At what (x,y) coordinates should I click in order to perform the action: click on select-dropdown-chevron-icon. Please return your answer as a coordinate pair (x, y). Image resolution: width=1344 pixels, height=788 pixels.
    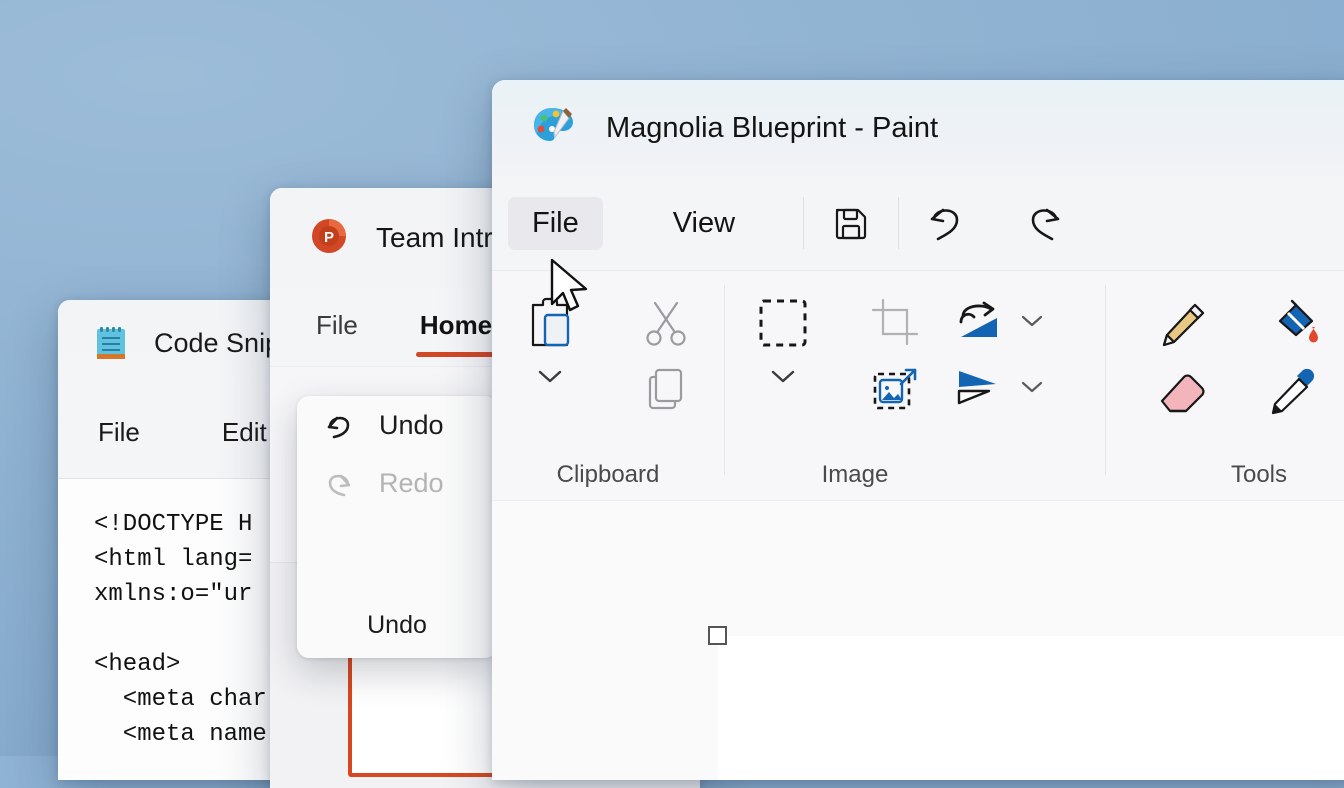
    Looking at the image, I should click on (783, 376).